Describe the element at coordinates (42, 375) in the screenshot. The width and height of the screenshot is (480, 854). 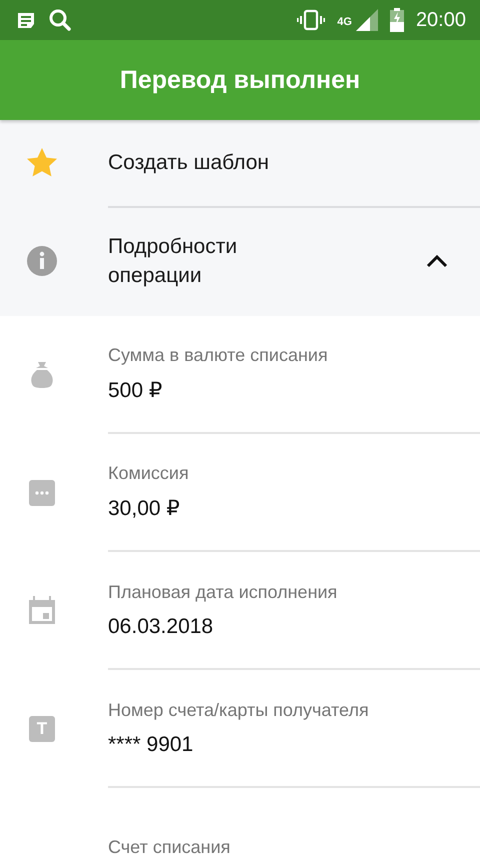
I see `money-bag-icon` at that location.